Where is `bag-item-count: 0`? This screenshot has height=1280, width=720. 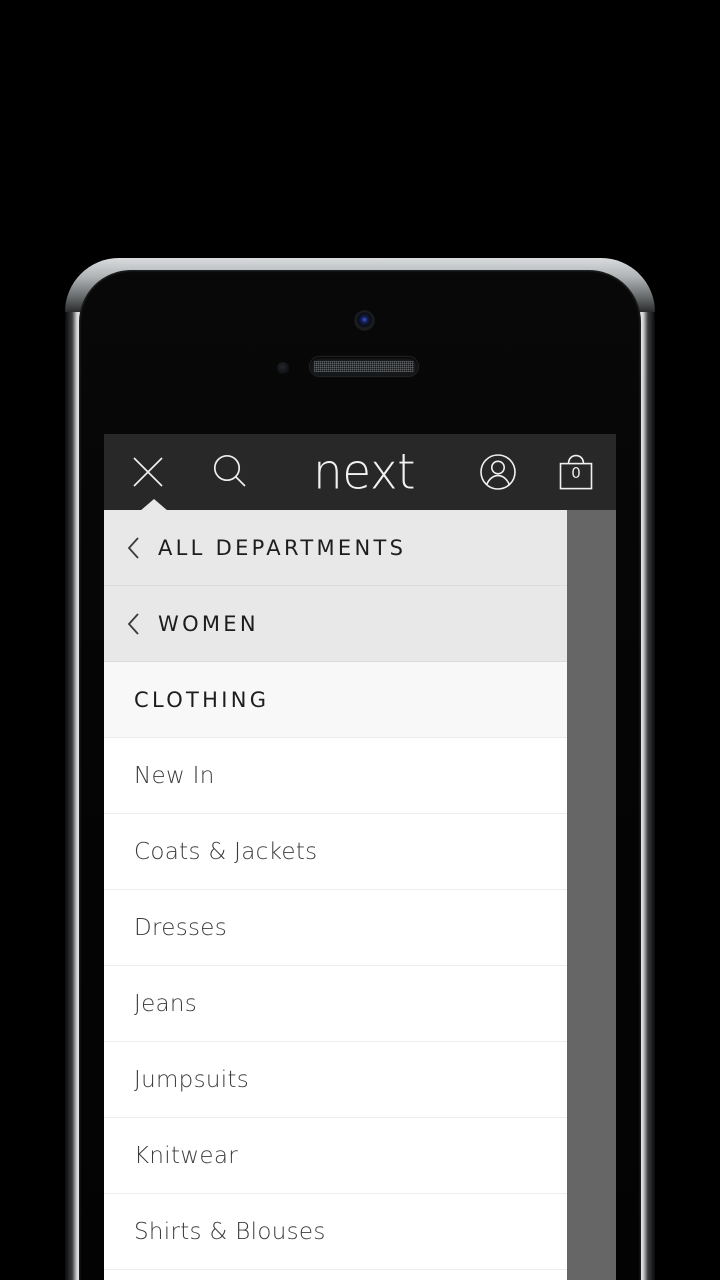
bag-item-count: 0 is located at coordinates (576, 473).